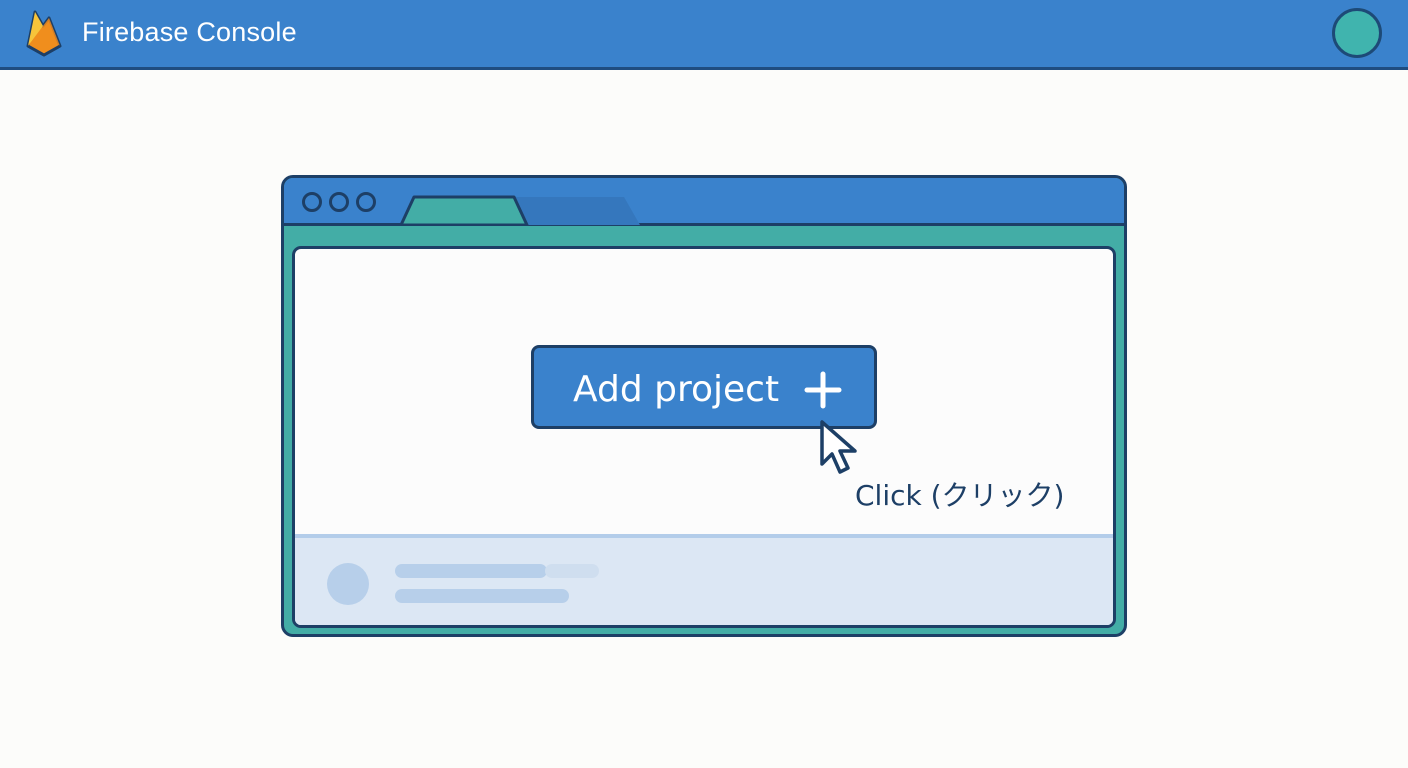 The height and width of the screenshot is (768, 1408). Describe the element at coordinates (44, 32) in the screenshot. I see `firebase-logo-icon` at that location.